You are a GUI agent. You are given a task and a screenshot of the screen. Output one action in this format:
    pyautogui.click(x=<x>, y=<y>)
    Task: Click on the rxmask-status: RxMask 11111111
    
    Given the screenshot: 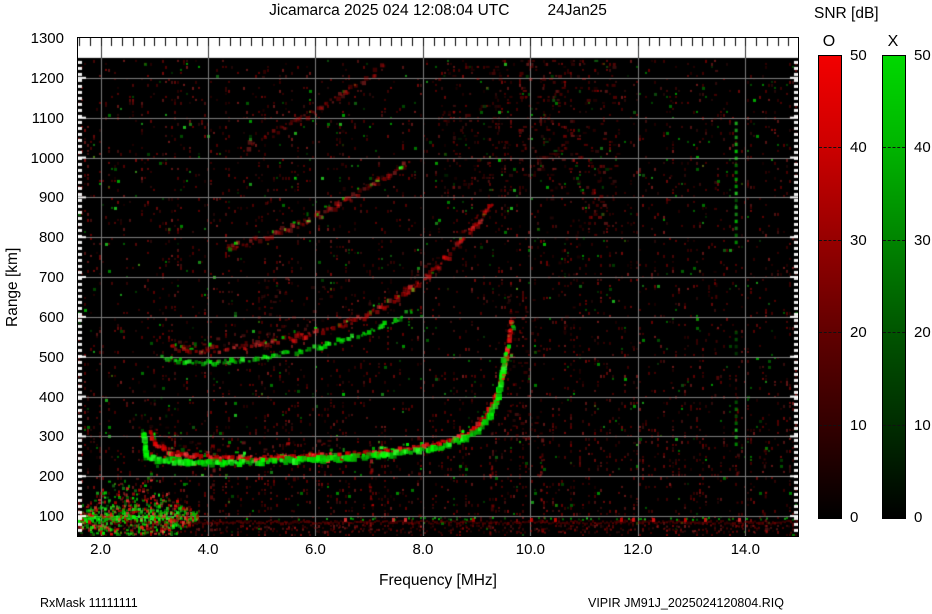 What is the action you would take?
    pyautogui.click(x=89, y=603)
    